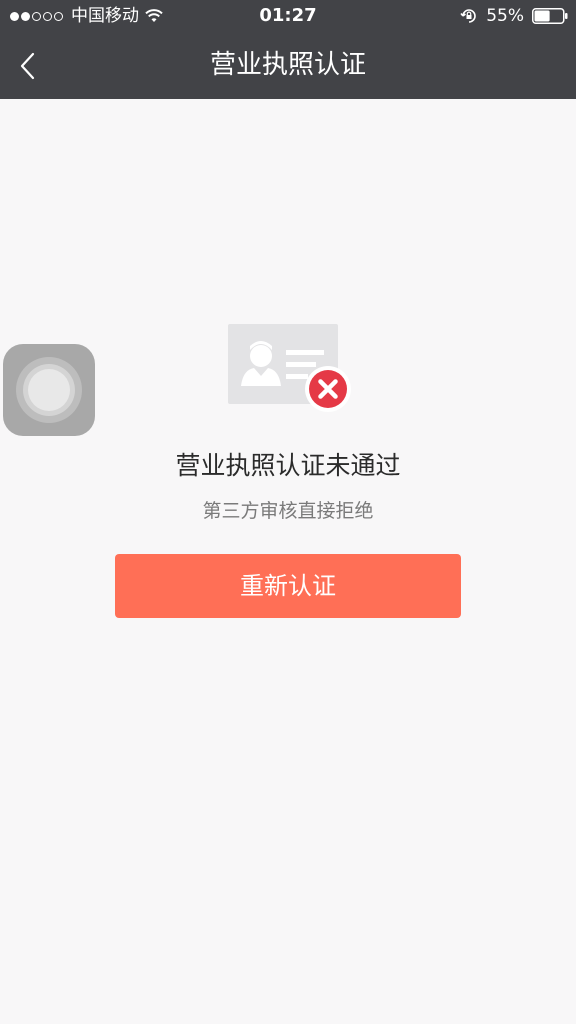  I want to click on status-bar: 中国移动 01:27 55%, so click(288, 16).